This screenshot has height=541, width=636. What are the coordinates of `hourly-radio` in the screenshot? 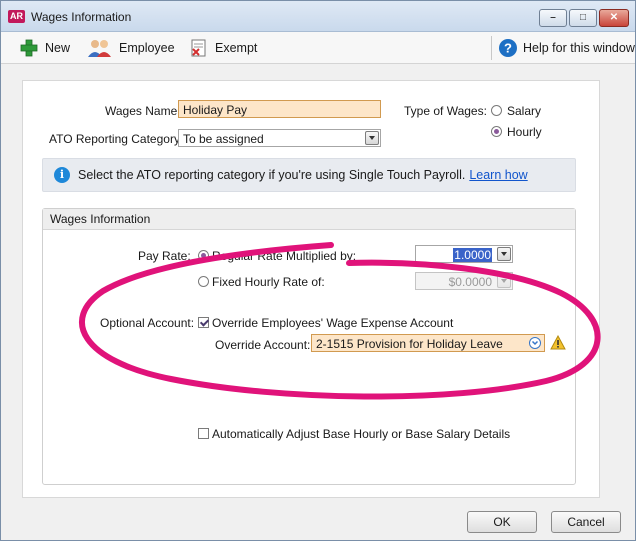 It's located at (496, 131).